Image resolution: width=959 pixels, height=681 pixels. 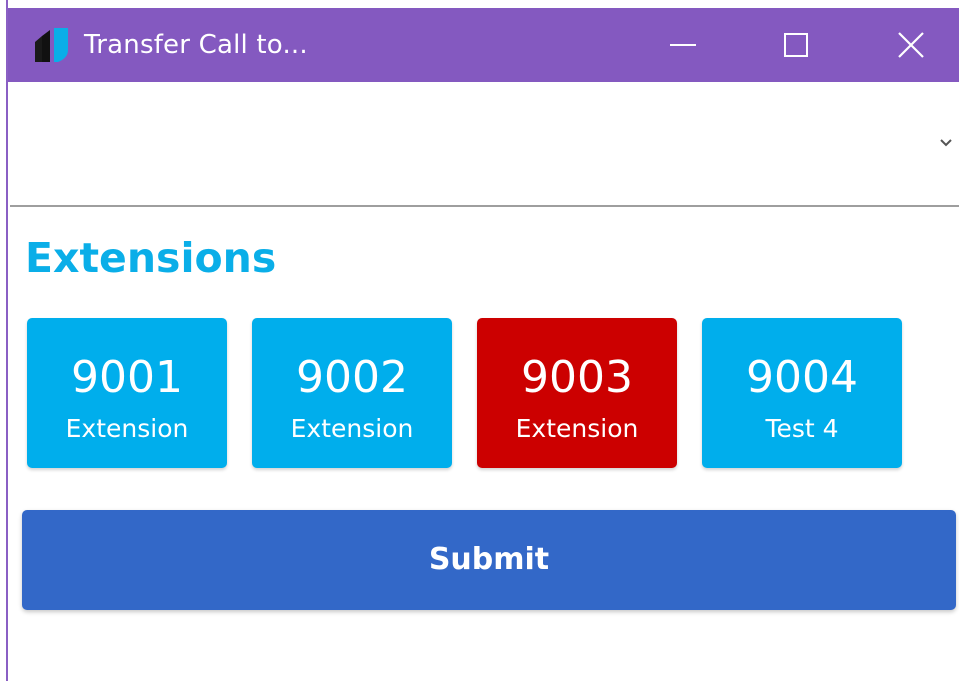 What do you see at coordinates (352, 377) in the screenshot?
I see `extension-number: 9002` at bounding box center [352, 377].